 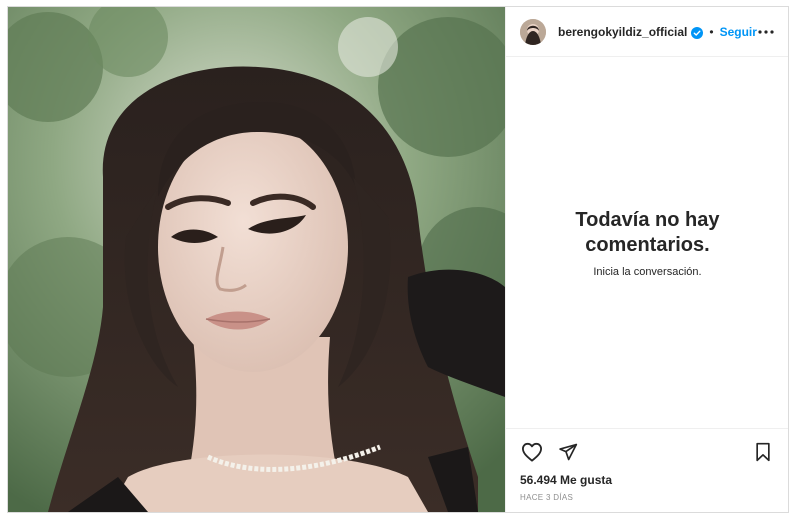 What do you see at coordinates (532, 452) in the screenshot?
I see `heart-icon` at bounding box center [532, 452].